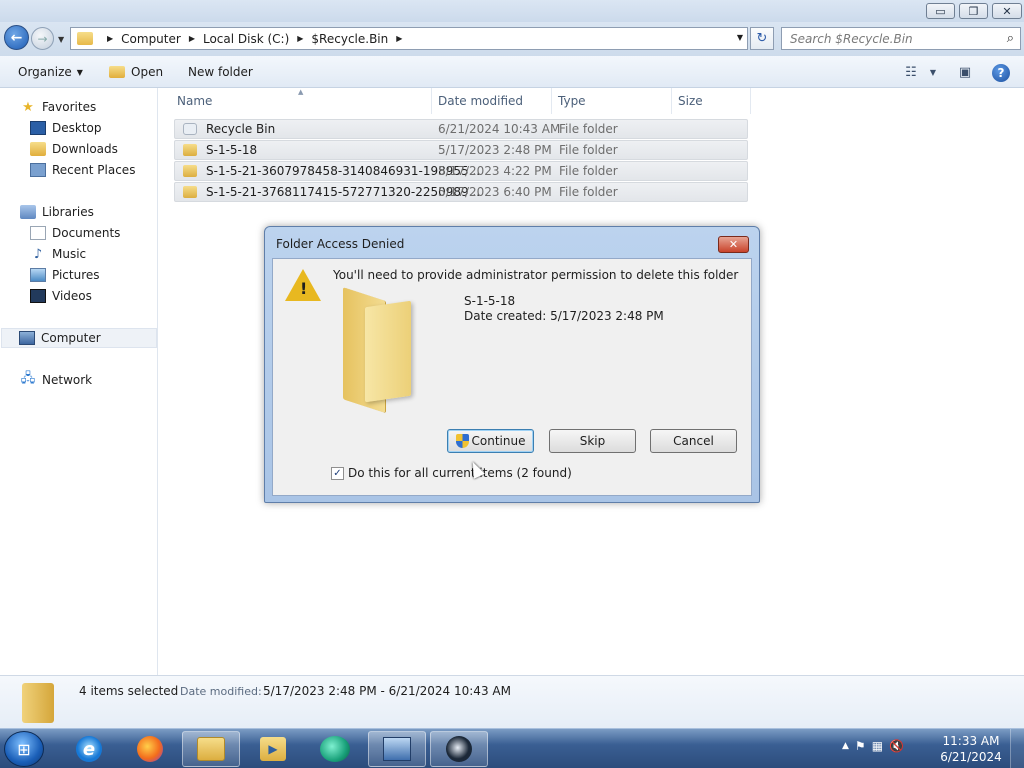 The width and height of the screenshot is (1024, 768). What do you see at coordinates (69, 254) in the screenshot?
I see `nav-music-label: Music` at bounding box center [69, 254].